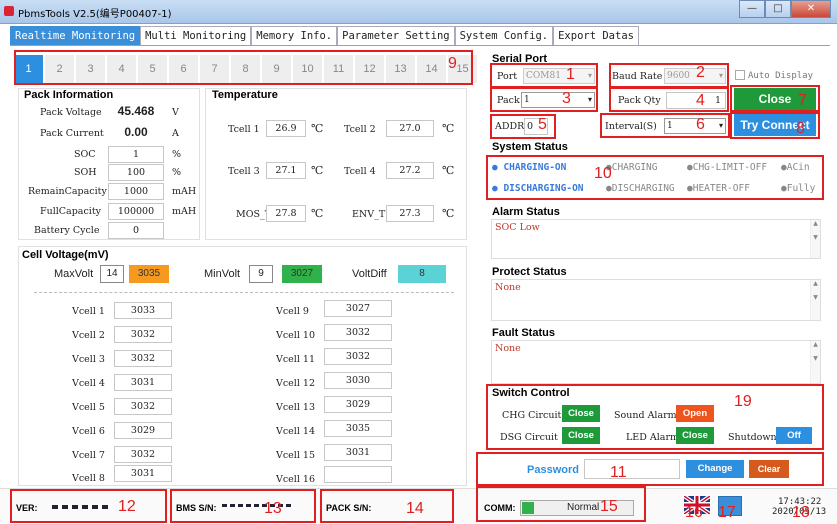 The image size is (837, 524). What do you see at coordinates (700, 124) in the screenshot?
I see `annotation-number: 6` at bounding box center [700, 124].